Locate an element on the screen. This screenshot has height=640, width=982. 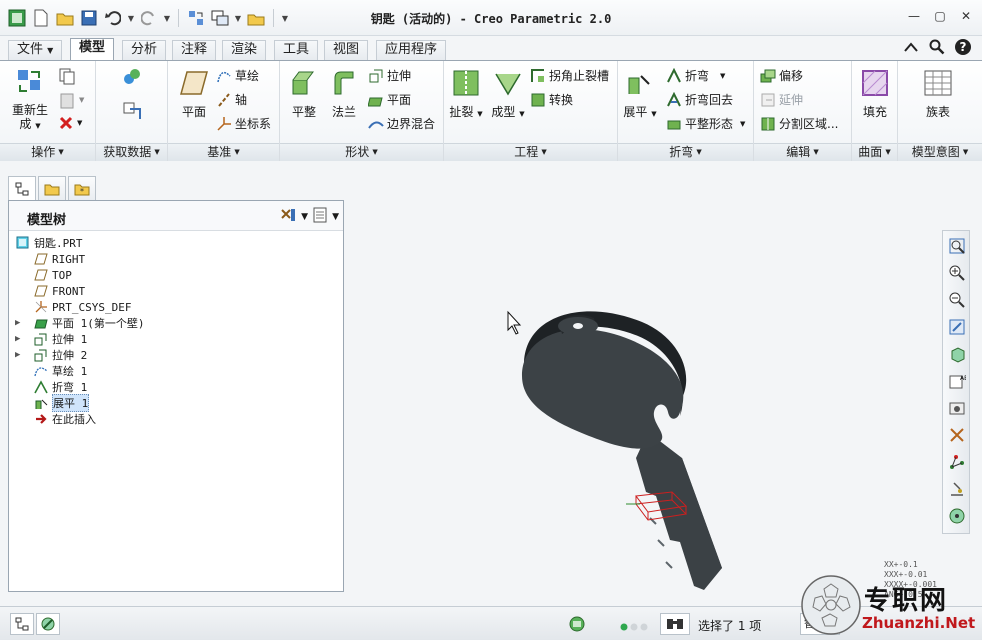
group-datum: 平面 草绘 轴 坐标系 基准 ▼ is located at coordinates (224, 111).